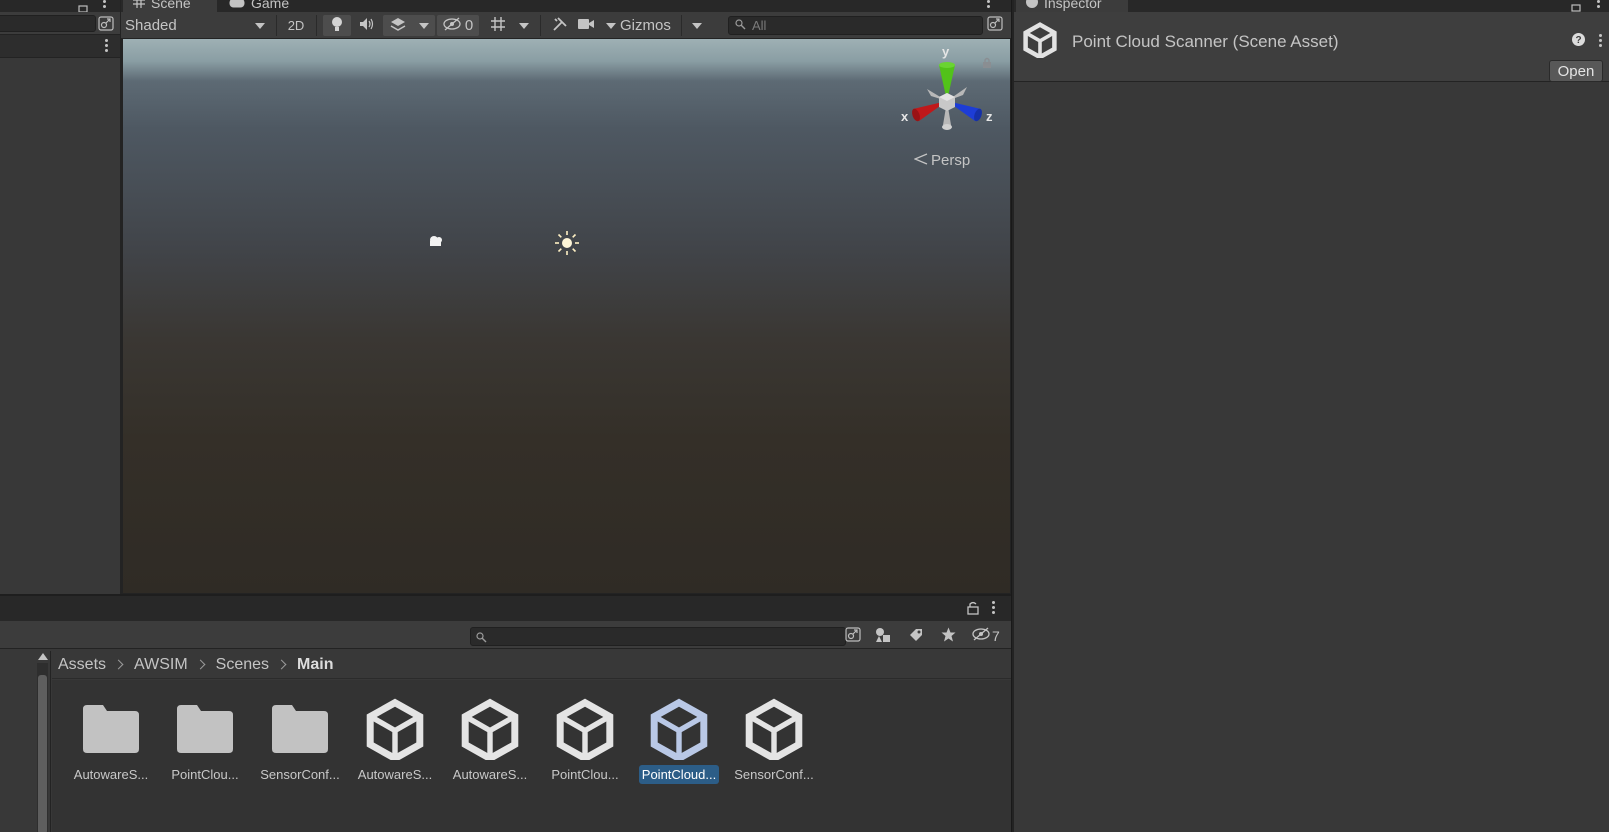 Image resolution: width=1609 pixels, height=832 pixels. Describe the element at coordinates (993, 607) in the screenshot. I see `project-menu-icon` at that location.